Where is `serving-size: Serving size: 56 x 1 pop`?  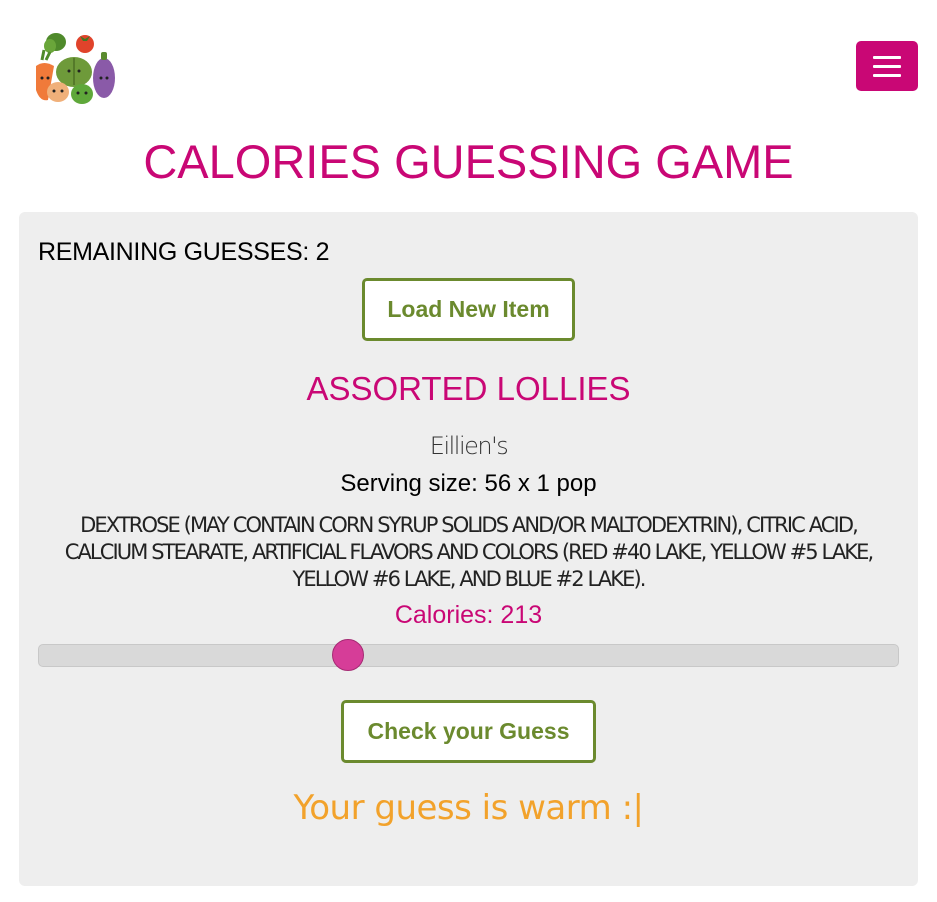
serving-size: Serving size: 56 x 1 pop is located at coordinates (468, 483).